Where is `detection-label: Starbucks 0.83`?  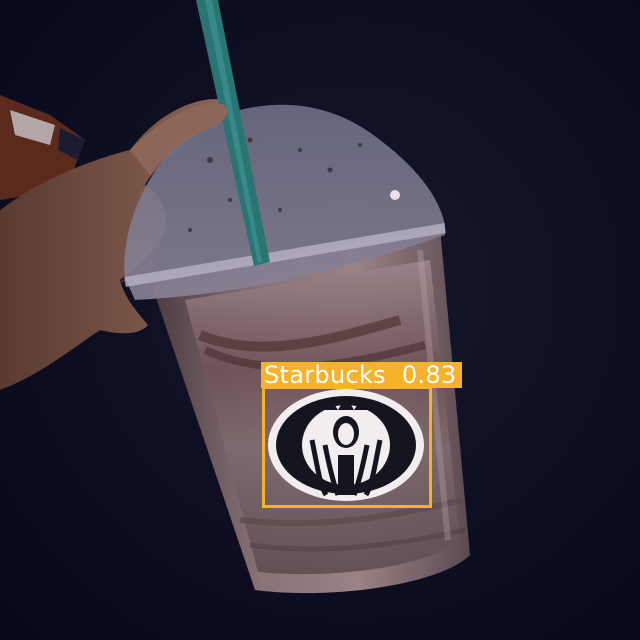
detection-label: Starbucks 0.83 is located at coordinates (362, 375).